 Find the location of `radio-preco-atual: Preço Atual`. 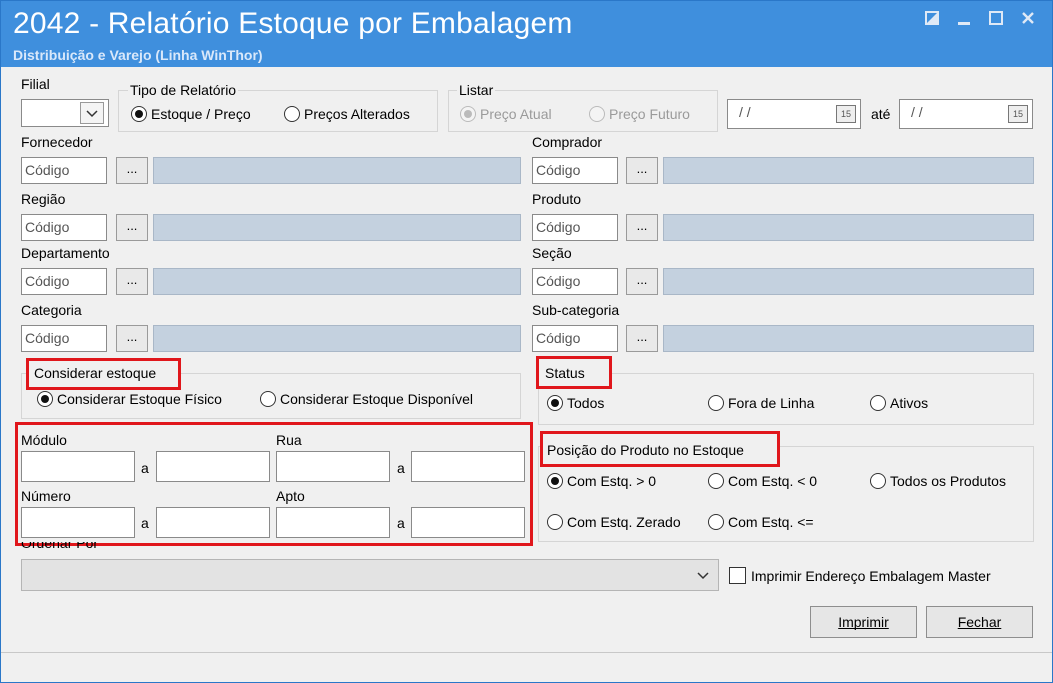

radio-preco-atual: Preço Atual is located at coordinates (506, 114).